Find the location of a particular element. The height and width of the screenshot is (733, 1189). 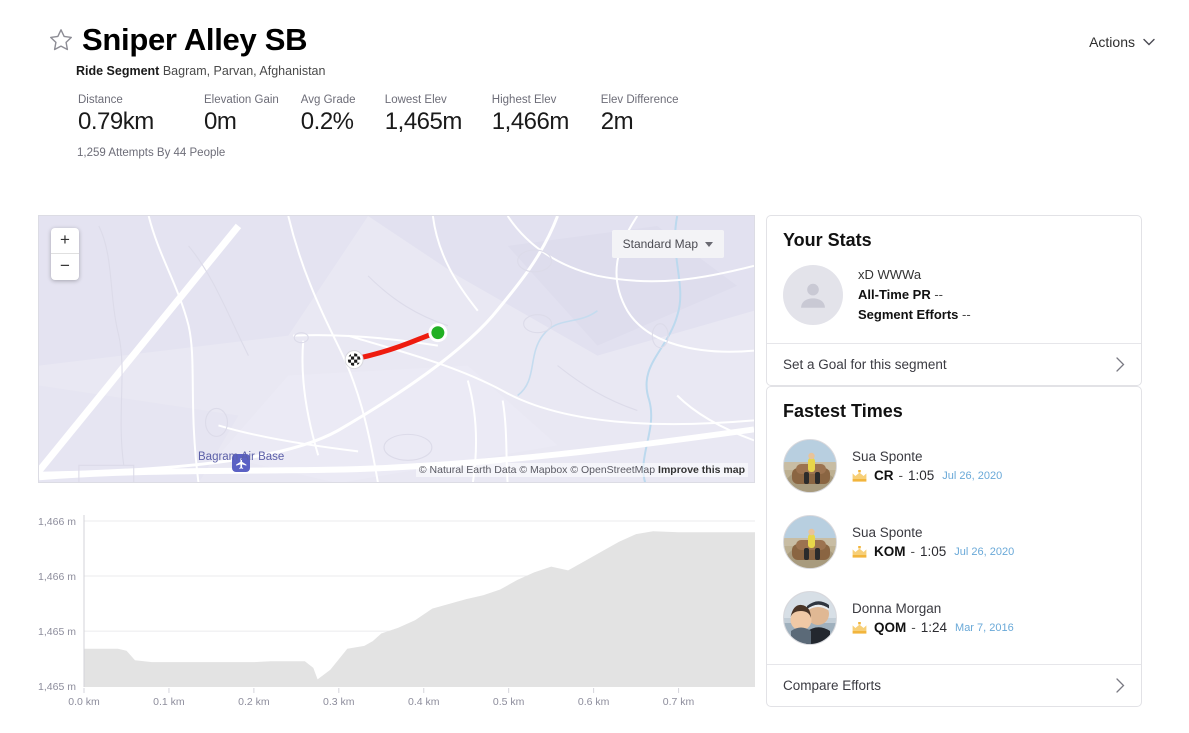

status-badge: QOM is located at coordinates (890, 627).